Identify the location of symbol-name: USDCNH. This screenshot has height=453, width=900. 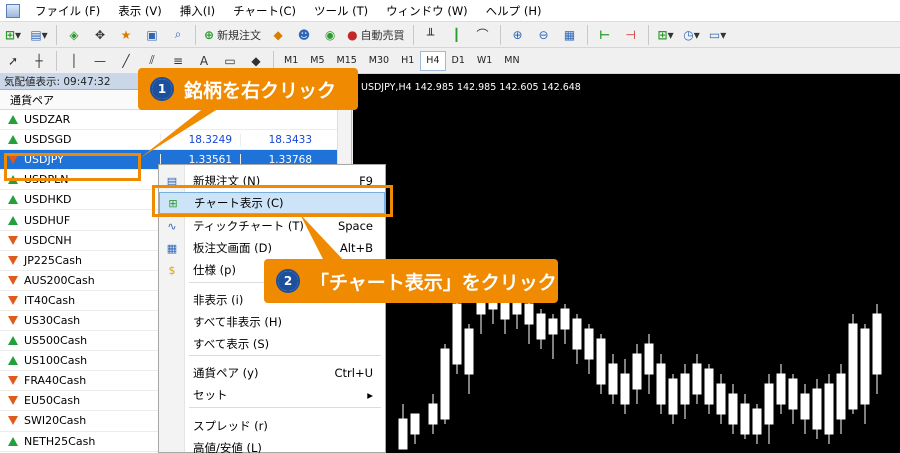
(48, 240).